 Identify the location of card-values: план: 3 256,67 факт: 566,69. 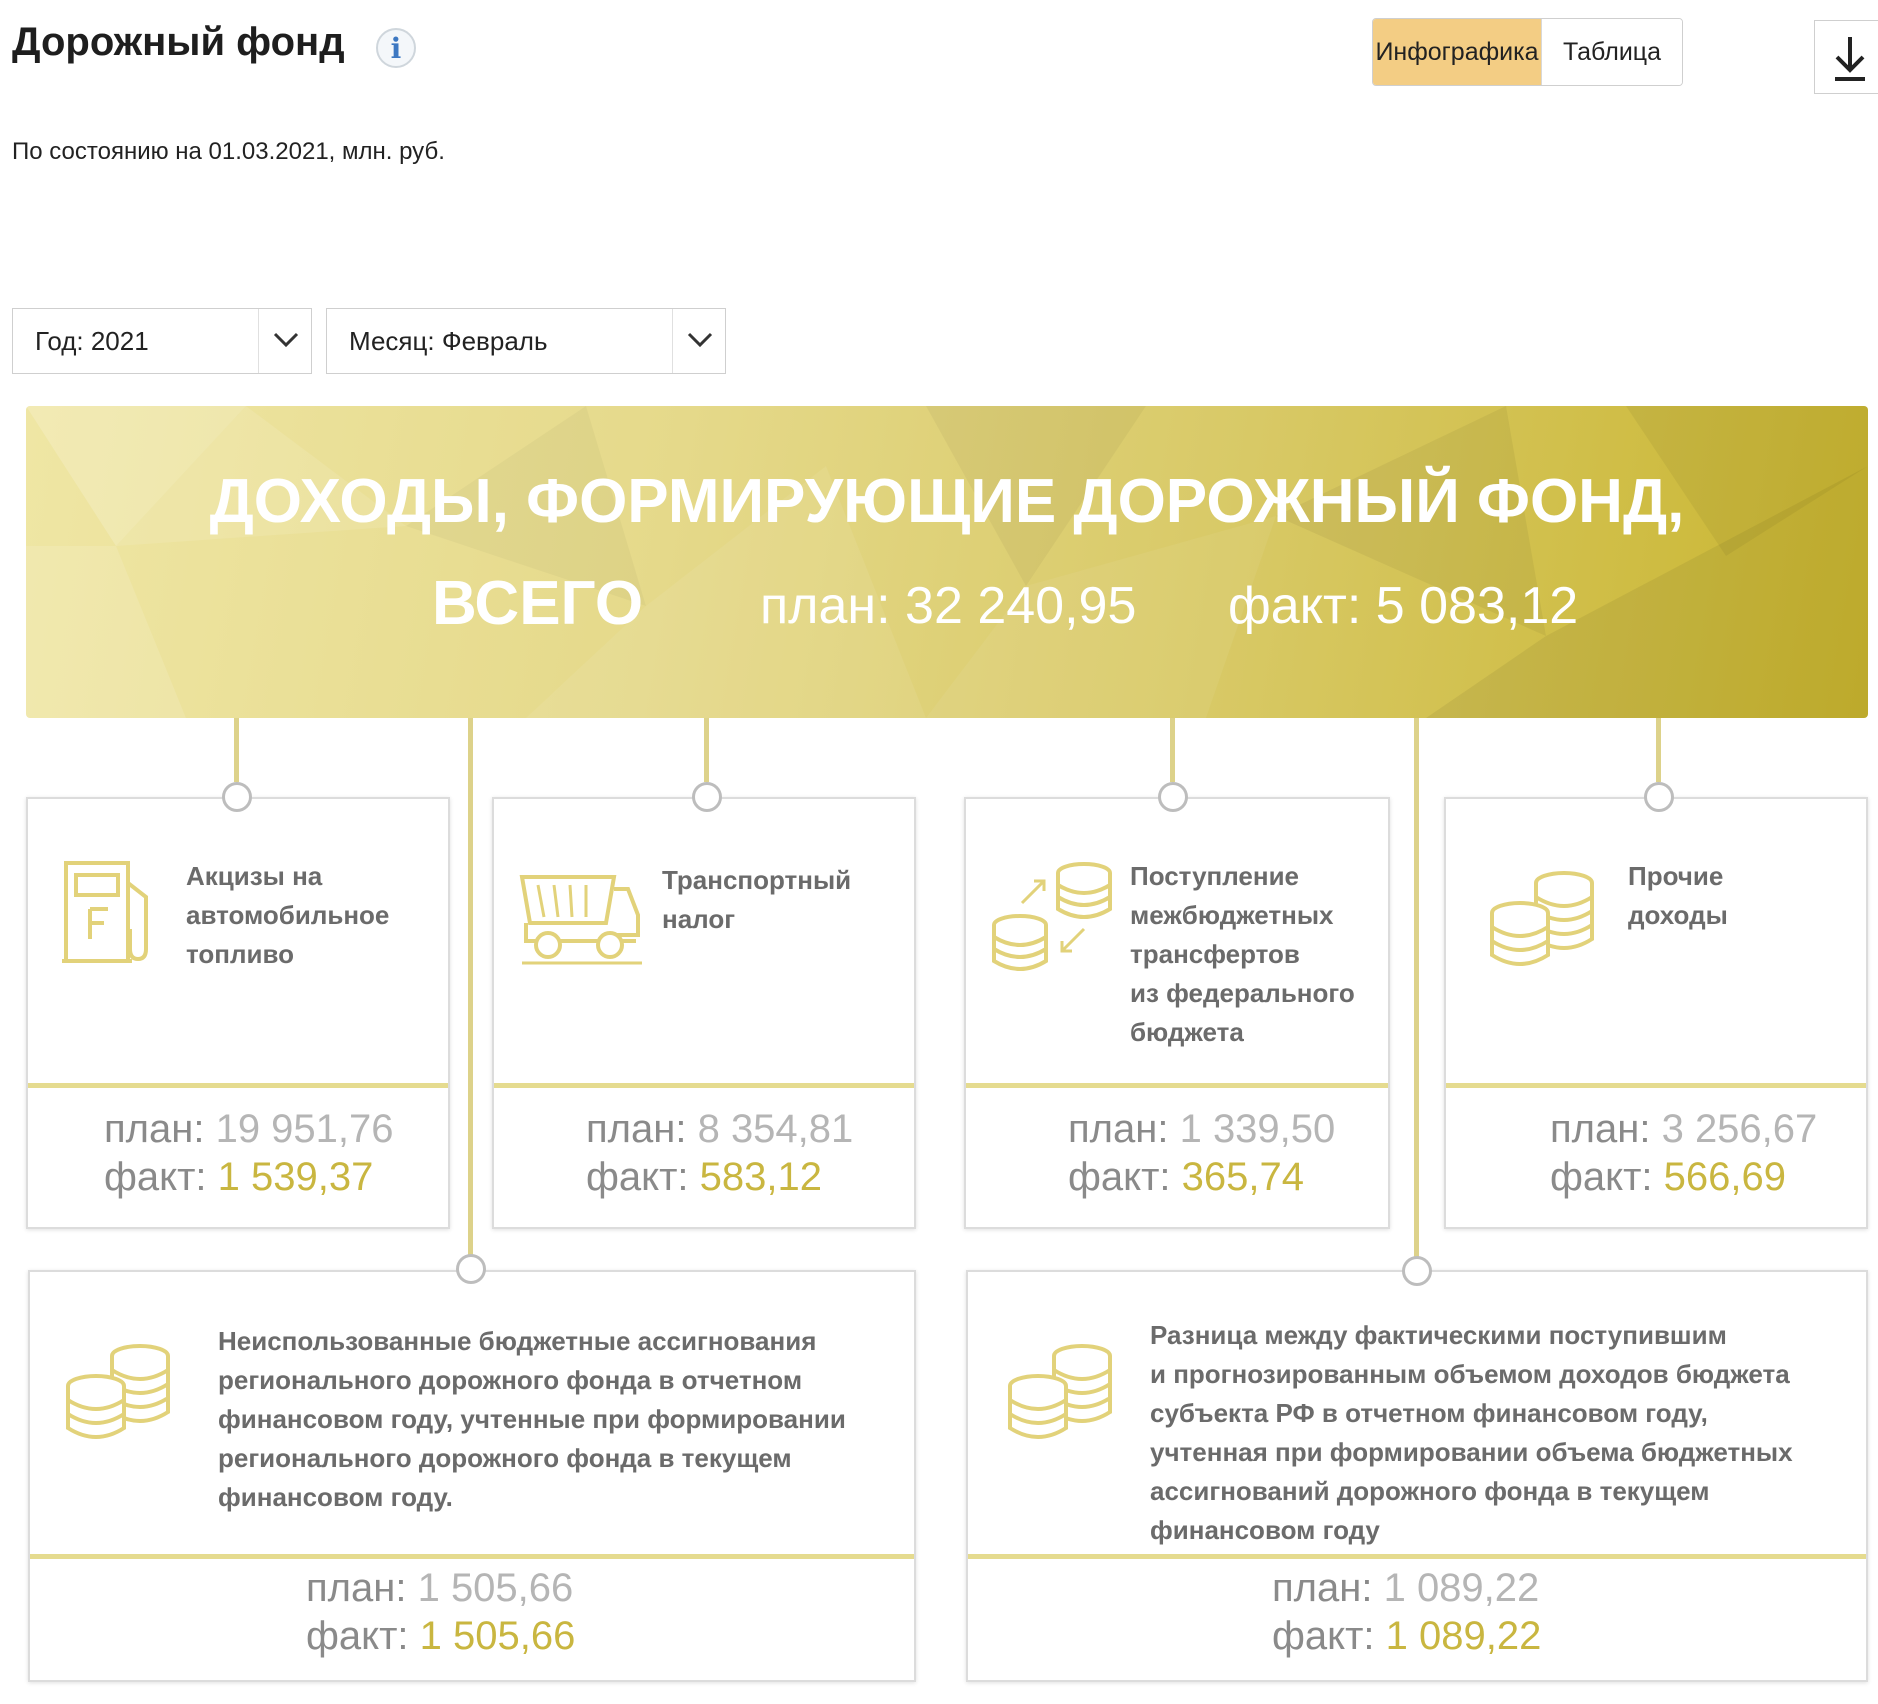
(1684, 1153).